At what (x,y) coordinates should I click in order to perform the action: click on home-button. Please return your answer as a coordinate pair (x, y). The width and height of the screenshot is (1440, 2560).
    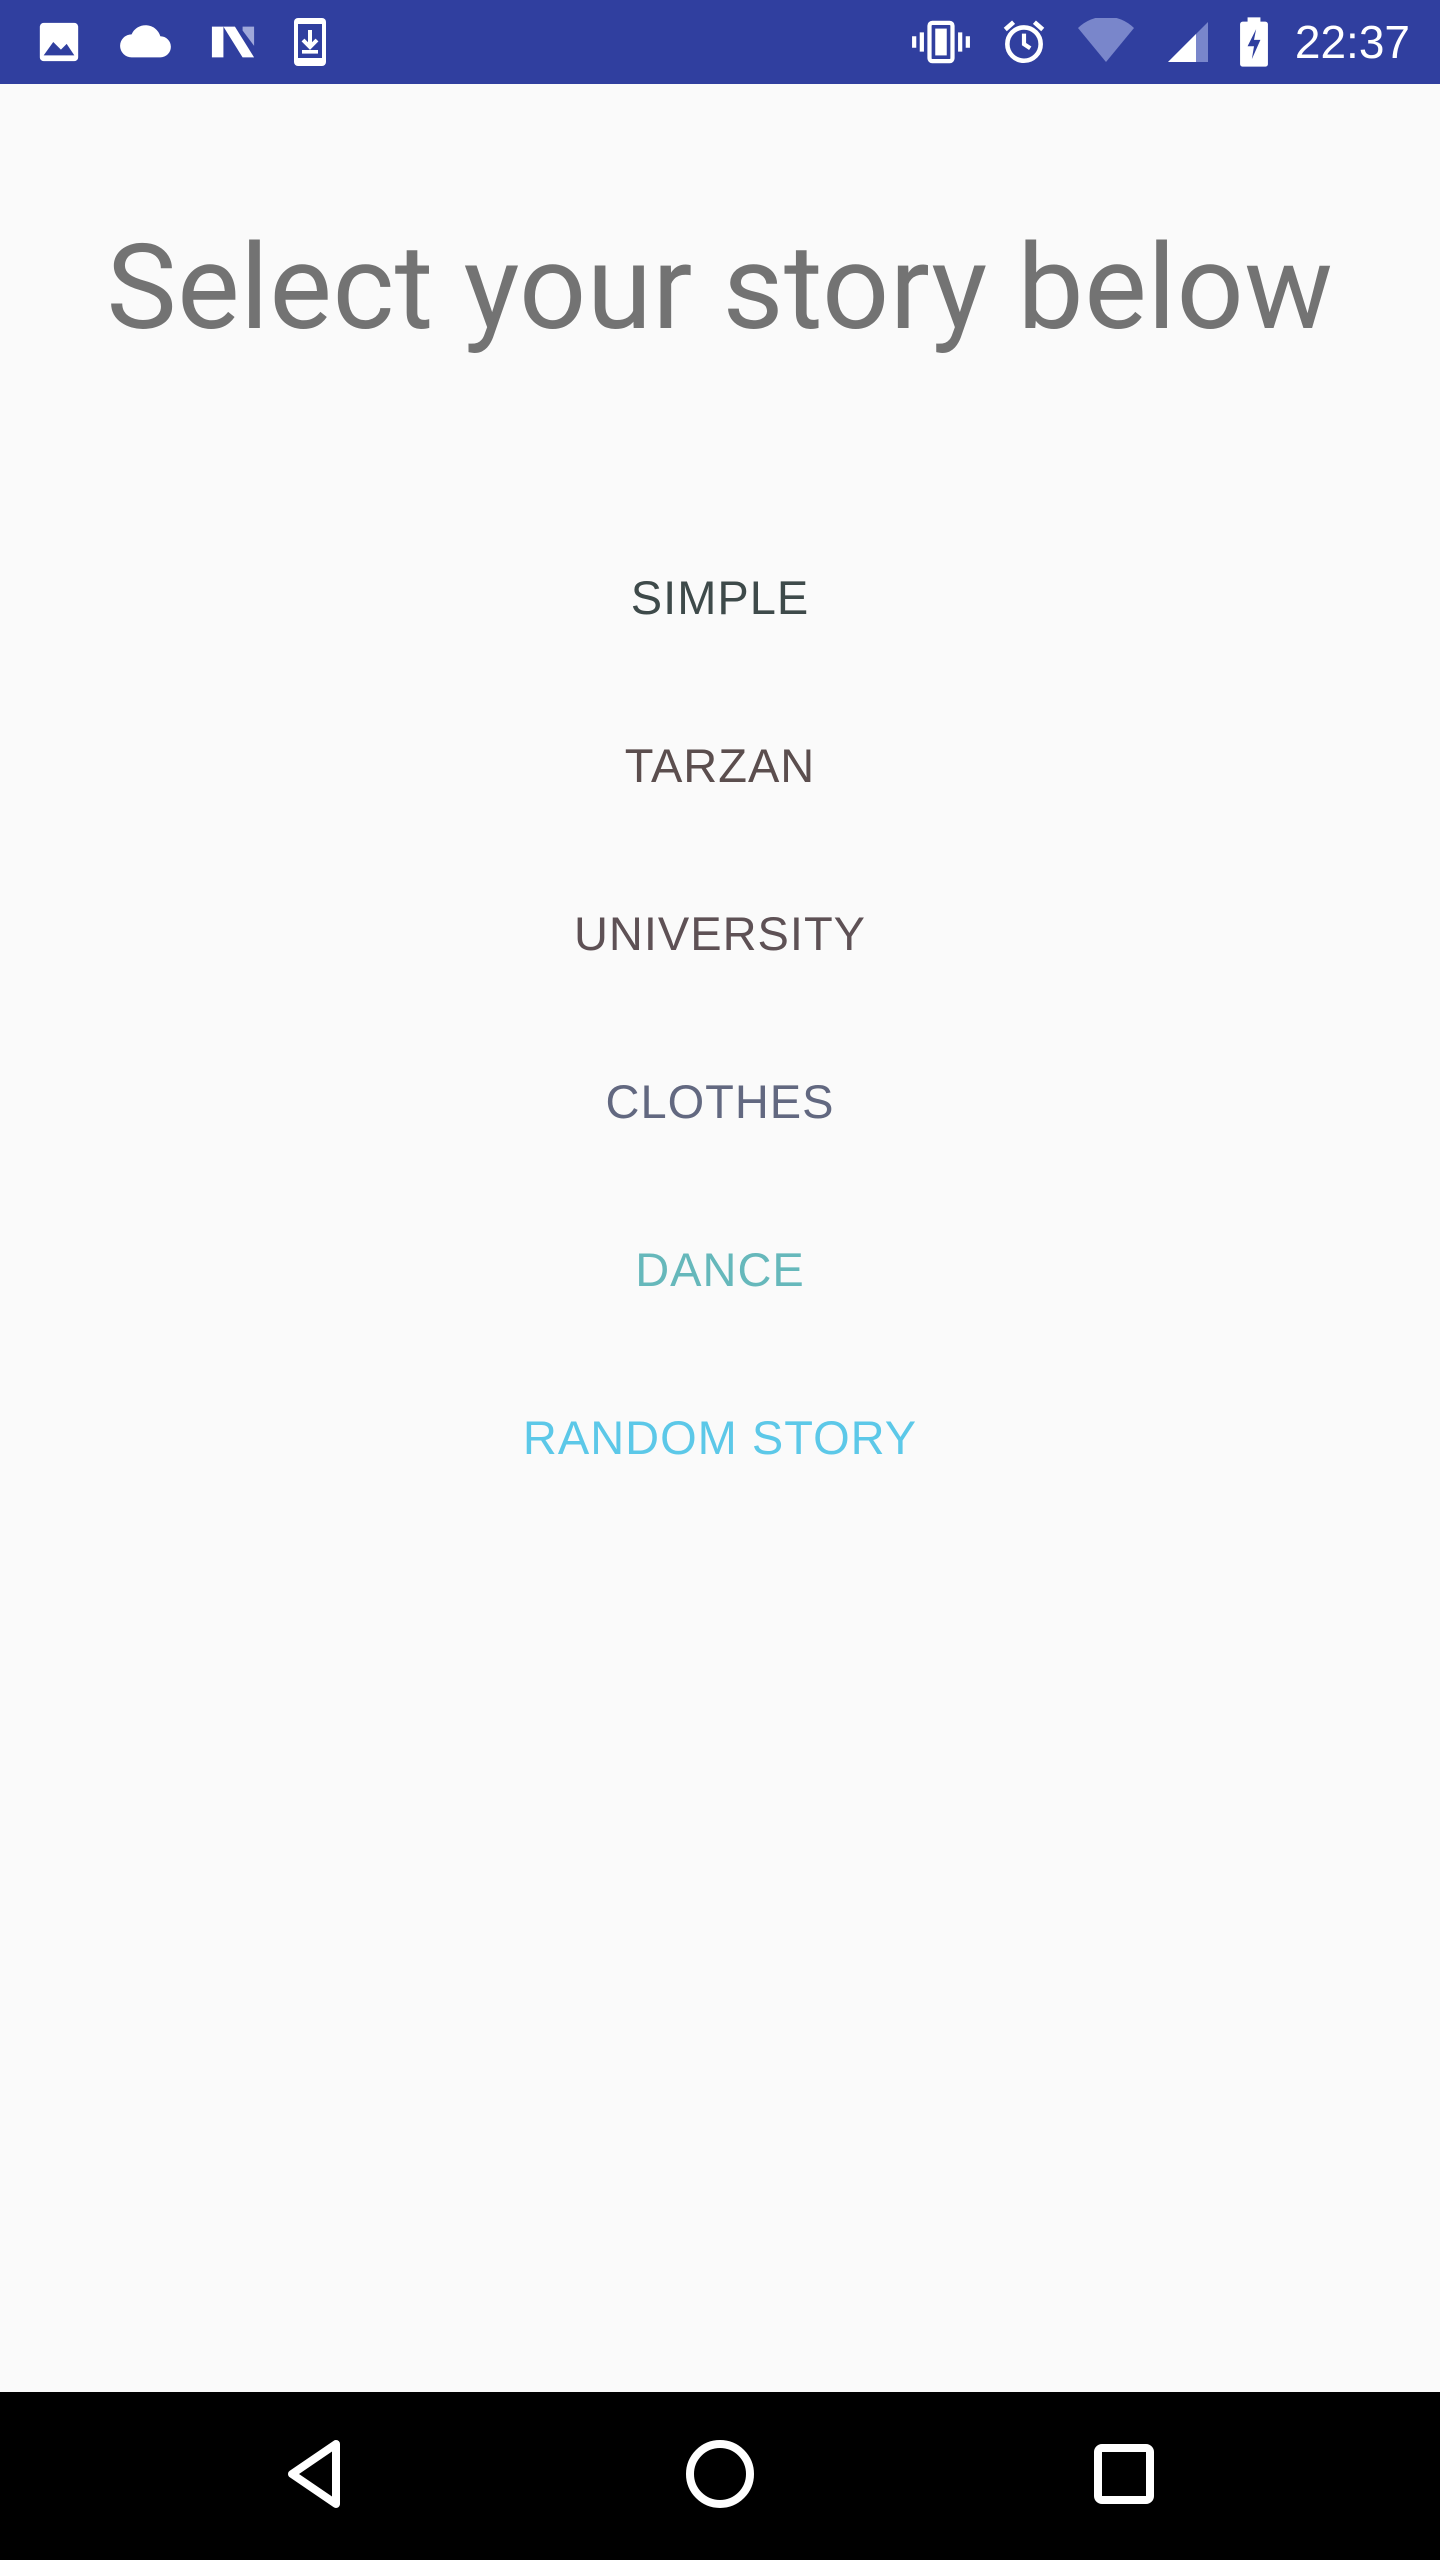
    Looking at the image, I should click on (720, 2476).